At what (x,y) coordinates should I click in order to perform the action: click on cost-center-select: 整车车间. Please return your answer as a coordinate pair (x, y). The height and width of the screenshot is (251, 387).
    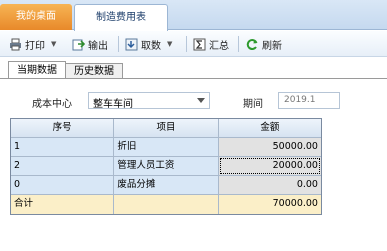
    Looking at the image, I should click on (149, 101).